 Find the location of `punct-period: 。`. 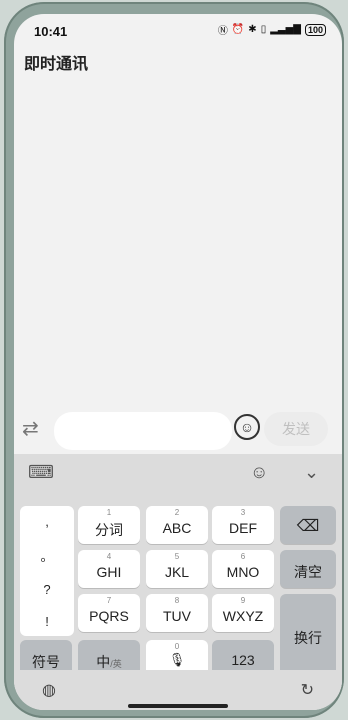

punct-period: 。 is located at coordinates (47, 555).